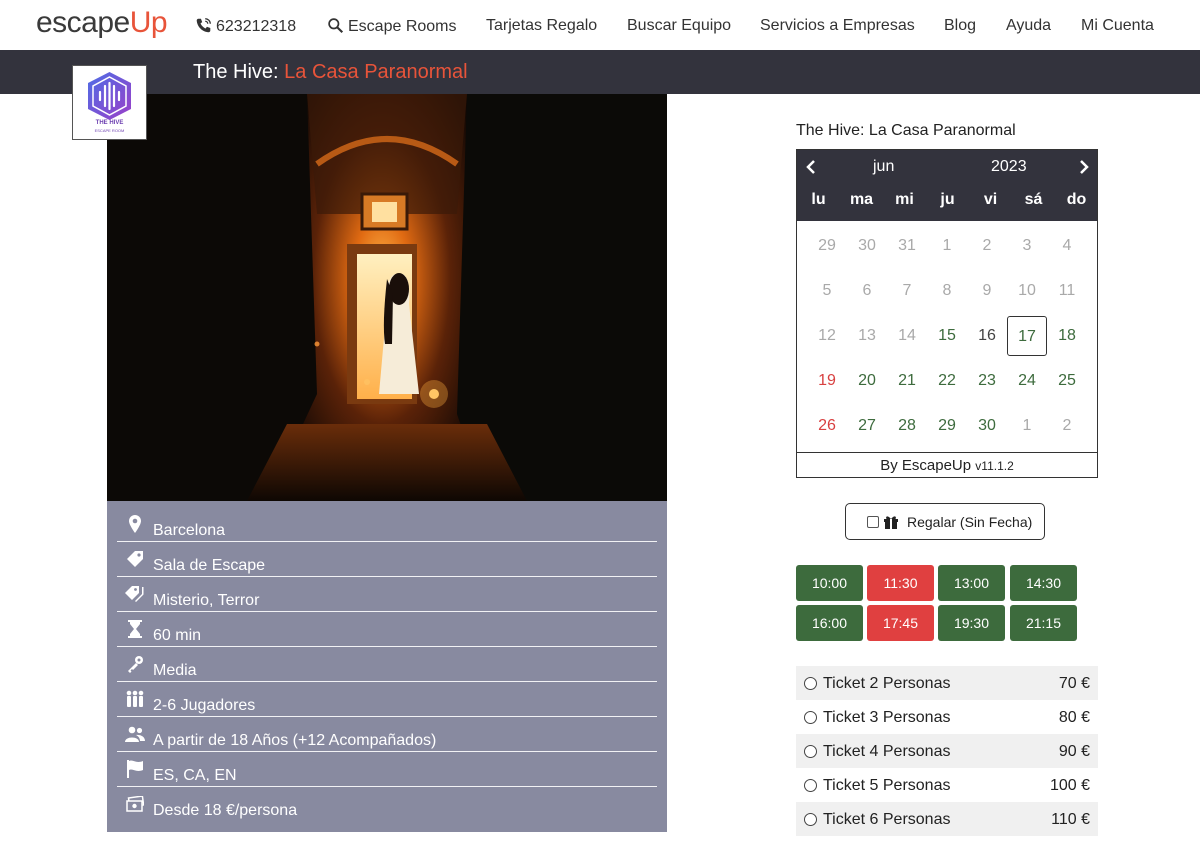 The width and height of the screenshot is (1200, 859). I want to click on ticket-price: 70 €, so click(1074, 683).